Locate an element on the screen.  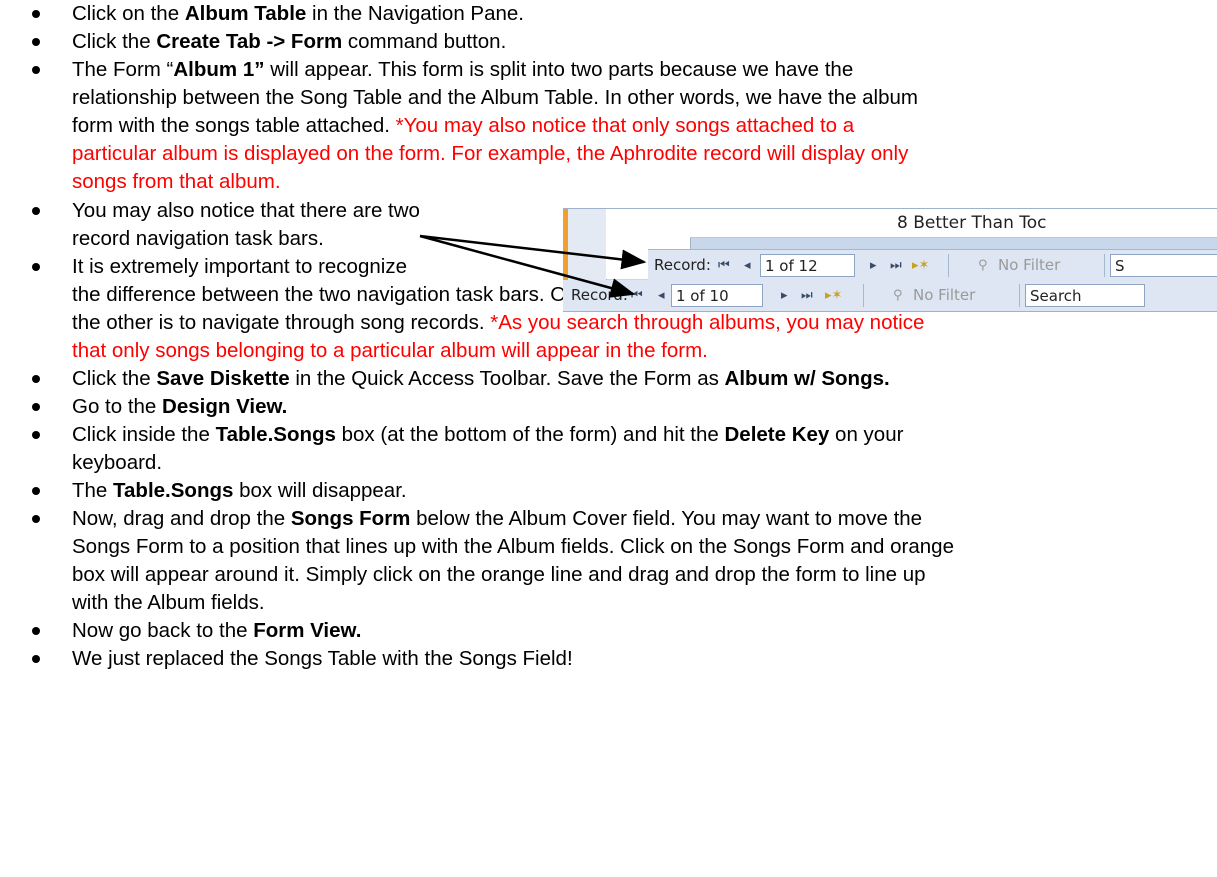
text-run: Create Tab -> Form is located at coordinates (249, 41).